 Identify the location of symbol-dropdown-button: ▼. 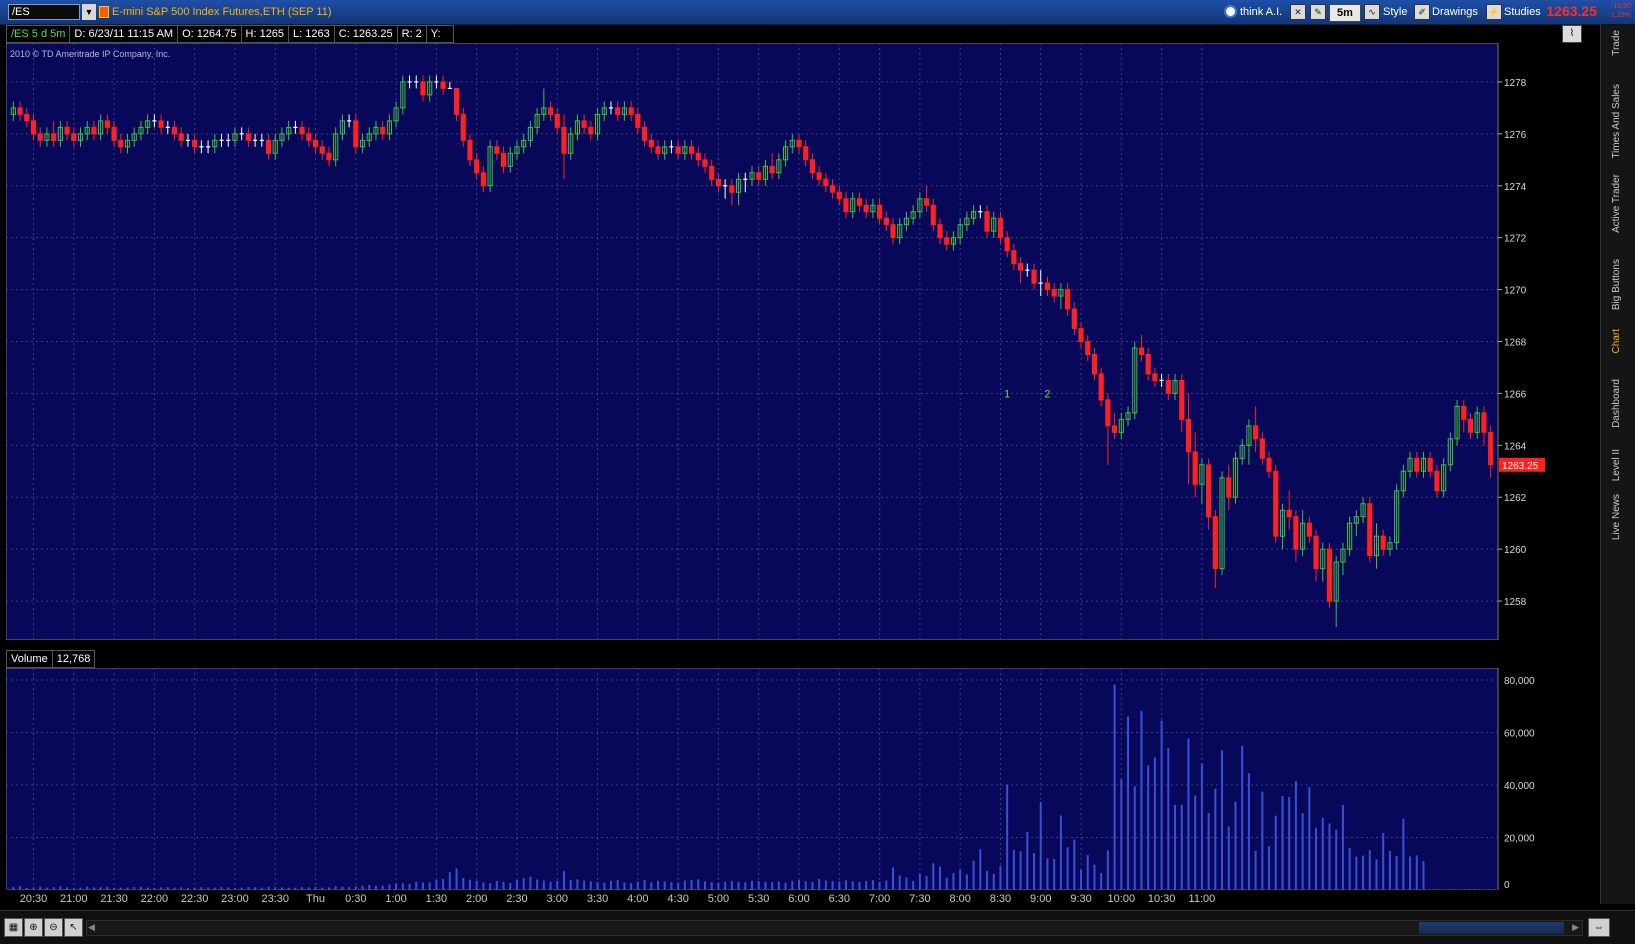
(89, 12).